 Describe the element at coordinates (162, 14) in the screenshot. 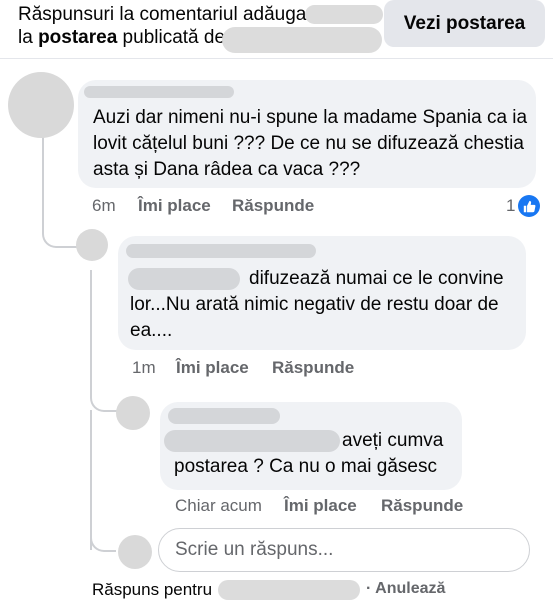

I see `header-line1: Răspunsuri la comentariul adăuga` at that location.